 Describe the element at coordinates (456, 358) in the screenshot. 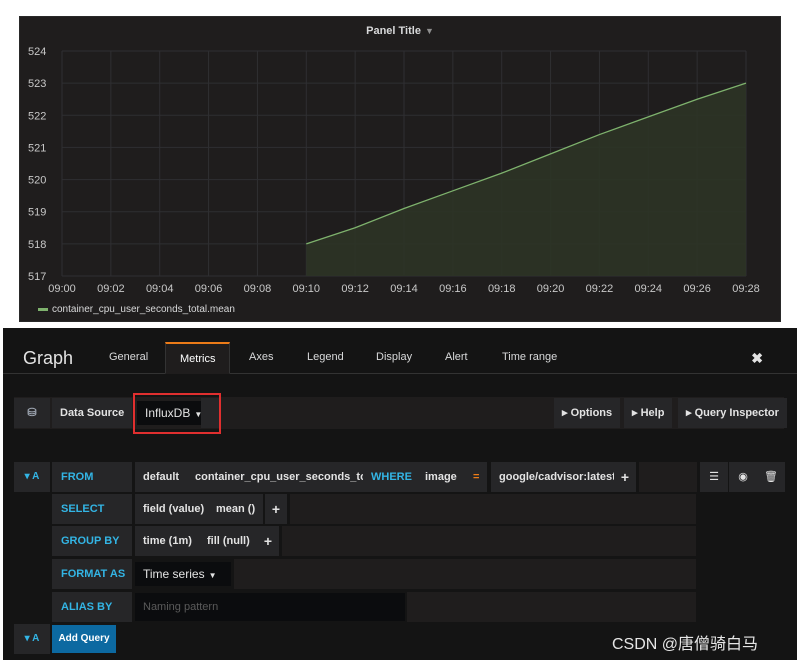

I see `tab-alert: Alert` at that location.